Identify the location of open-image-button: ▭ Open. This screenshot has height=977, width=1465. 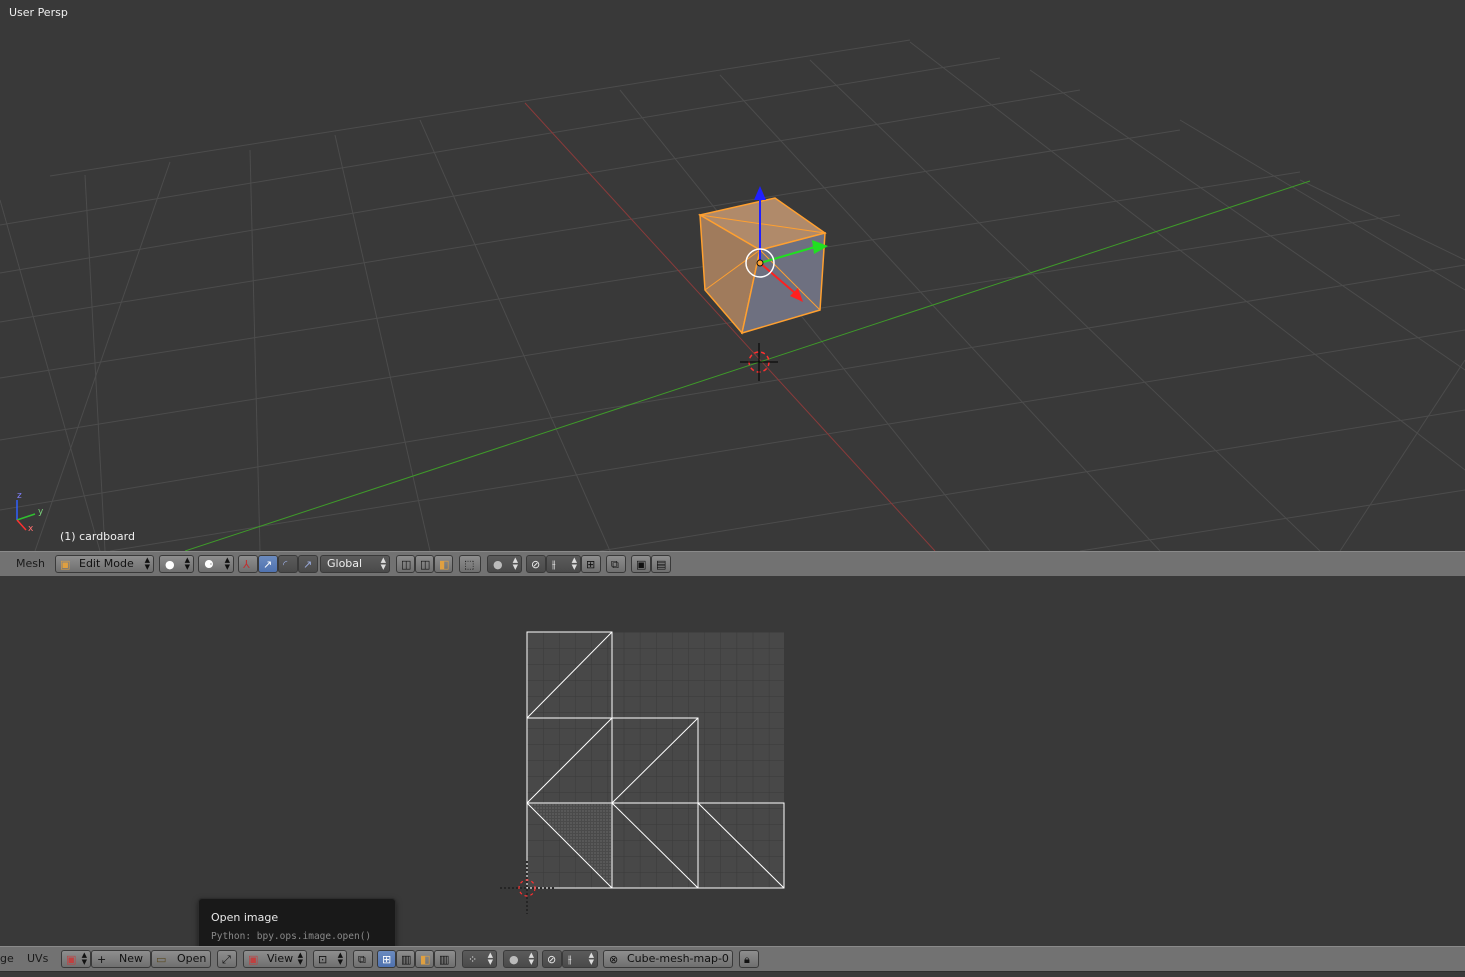
(181, 959).